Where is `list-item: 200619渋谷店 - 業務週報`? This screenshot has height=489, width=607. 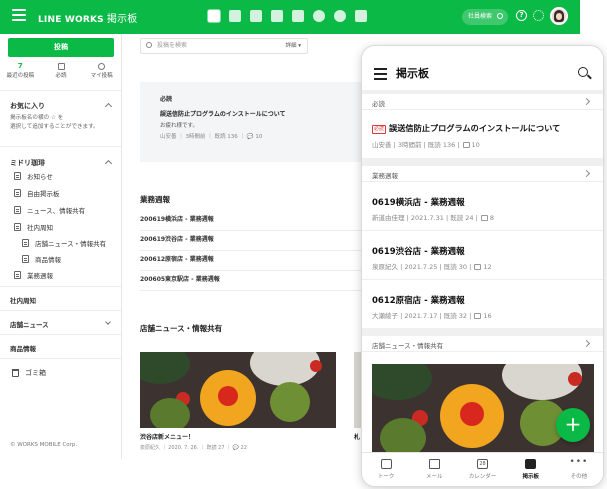
list-item: 200619渋谷店 - 業務週報 is located at coordinates (251, 241).